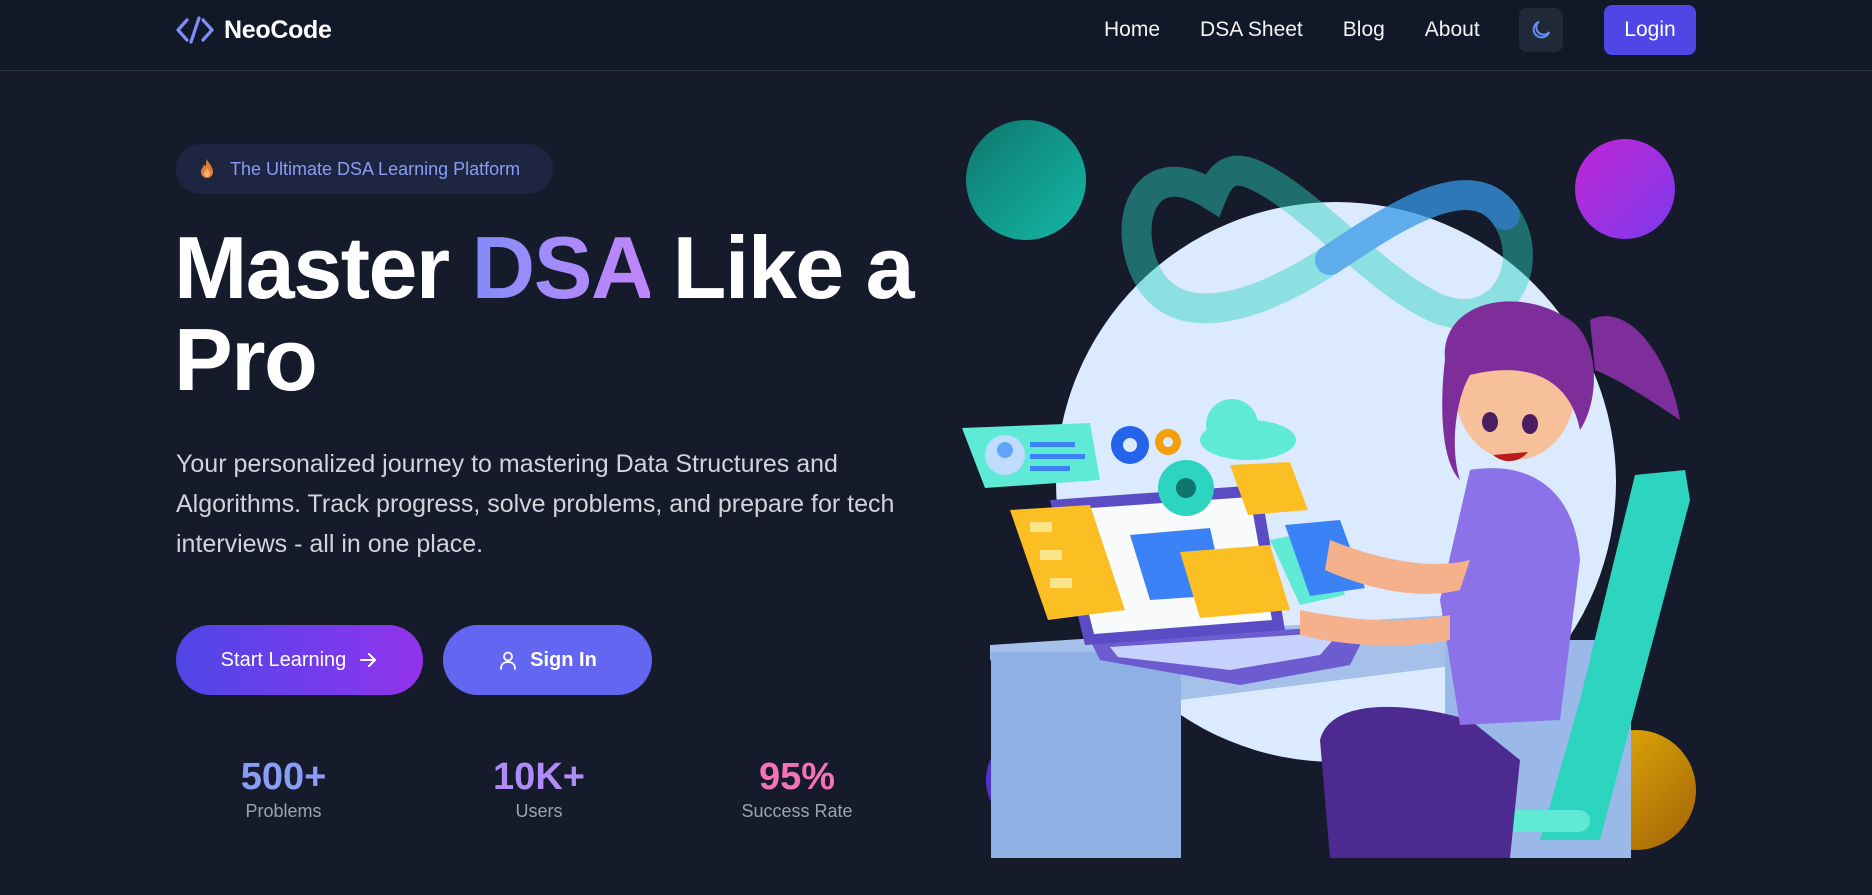 The height and width of the screenshot is (895, 1872). What do you see at coordinates (1625, 189) in the screenshot?
I see `decor-circle-purple` at bounding box center [1625, 189].